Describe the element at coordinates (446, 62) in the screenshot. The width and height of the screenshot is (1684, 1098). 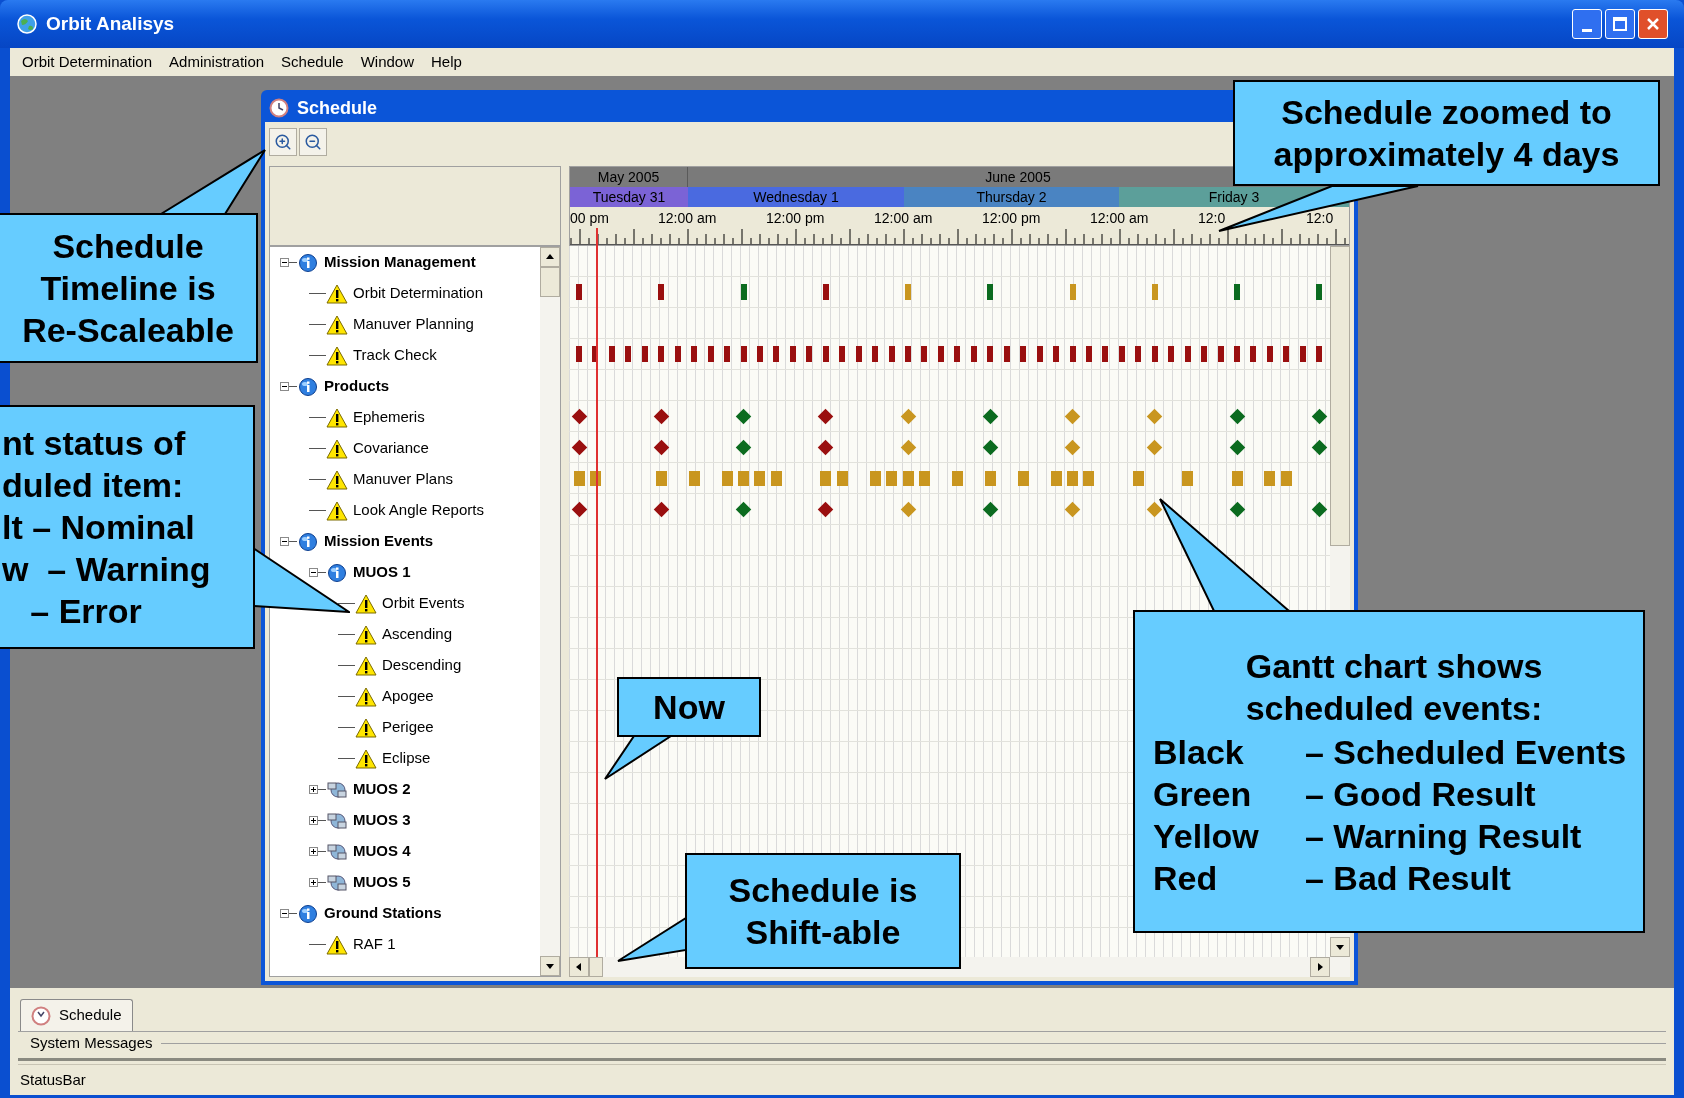
I see `menu-item: Help` at that location.